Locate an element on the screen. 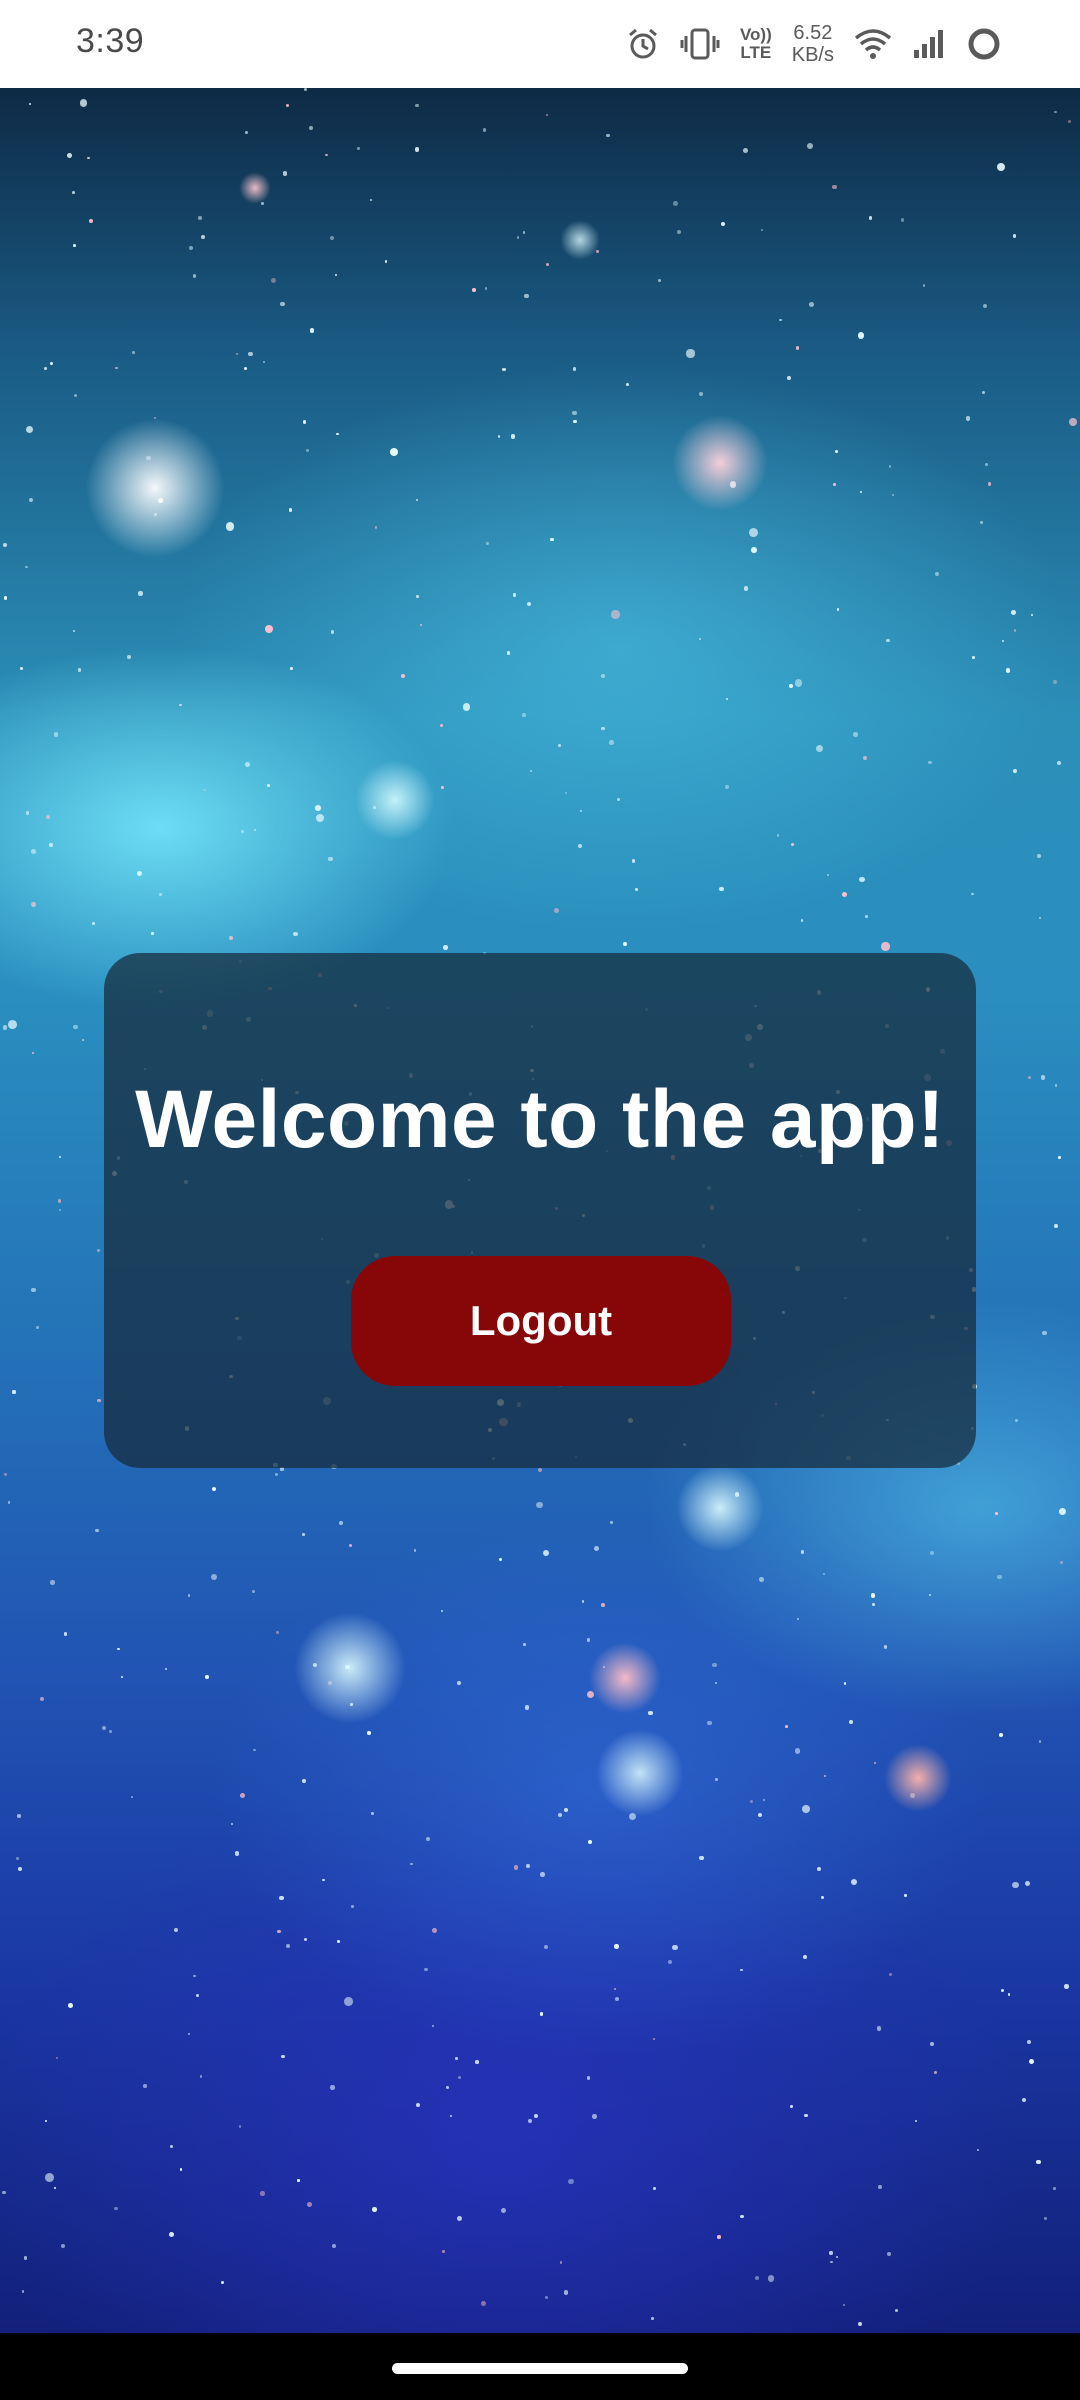  home-indicator is located at coordinates (540, 2368).